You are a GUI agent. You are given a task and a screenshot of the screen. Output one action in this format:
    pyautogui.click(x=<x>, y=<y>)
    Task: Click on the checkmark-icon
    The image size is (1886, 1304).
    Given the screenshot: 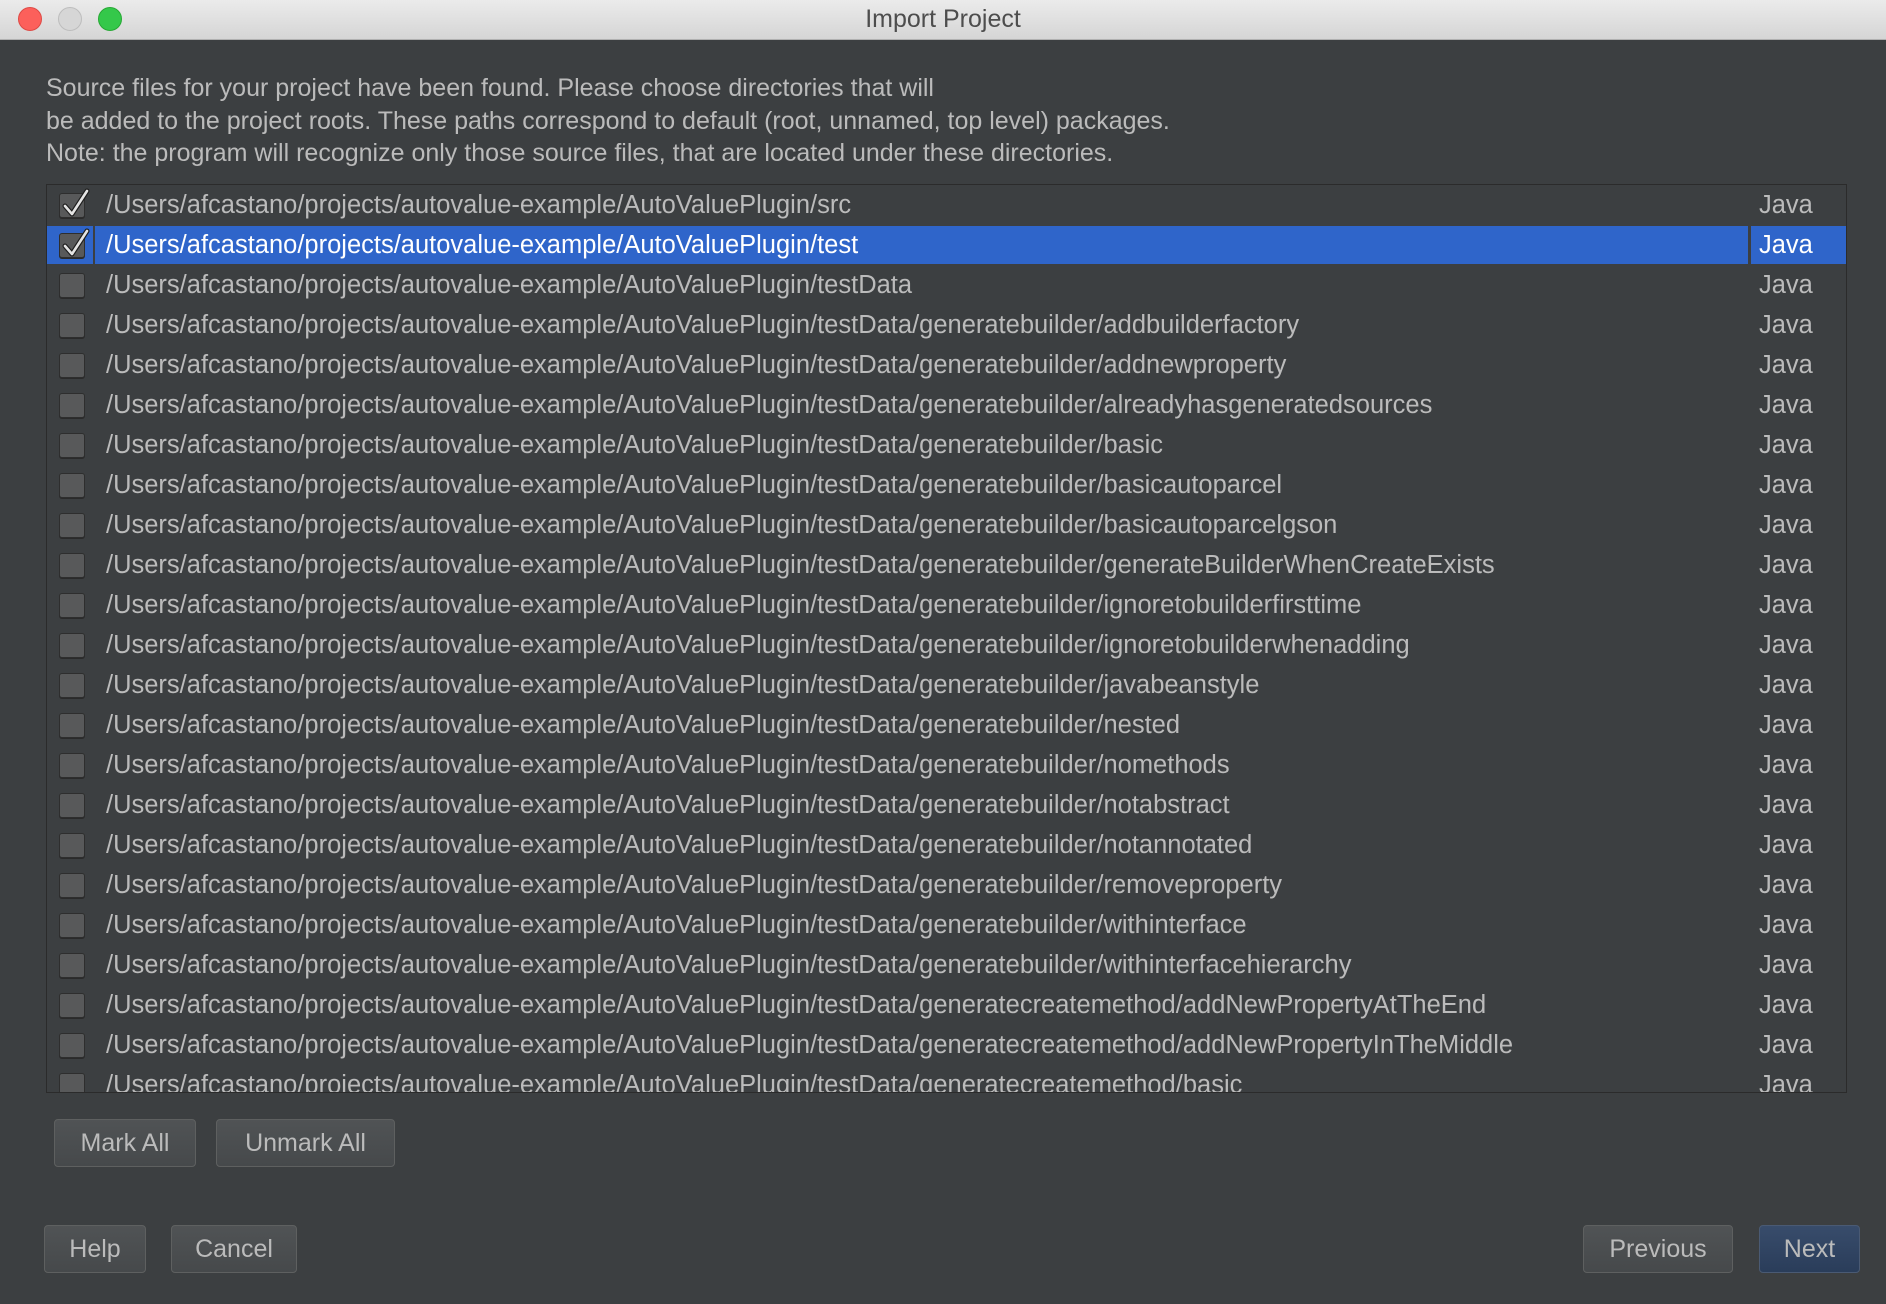 What is the action you would take?
    pyautogui.click(x=76, y=202)
    